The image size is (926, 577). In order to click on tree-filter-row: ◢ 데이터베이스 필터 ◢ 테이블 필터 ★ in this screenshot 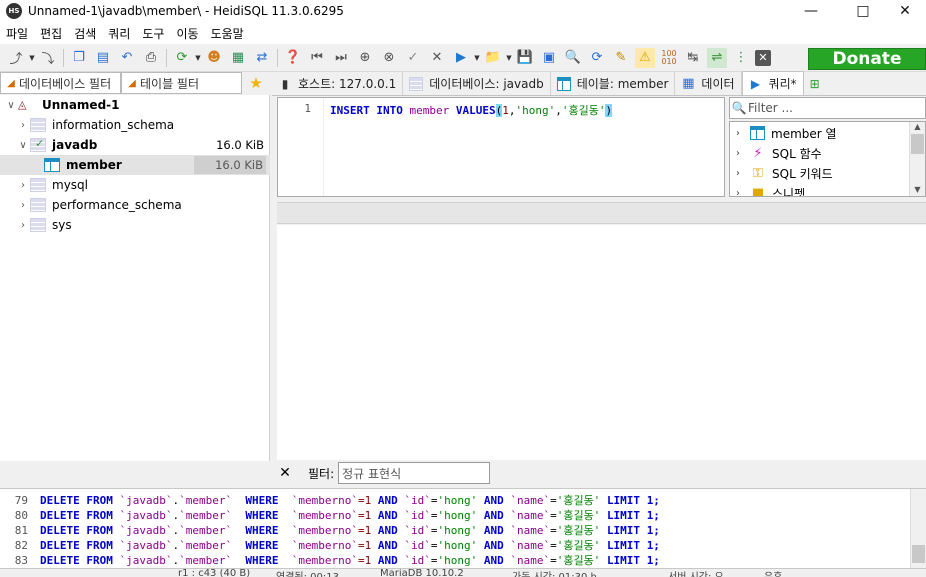, I will do `click(135, 83)`.